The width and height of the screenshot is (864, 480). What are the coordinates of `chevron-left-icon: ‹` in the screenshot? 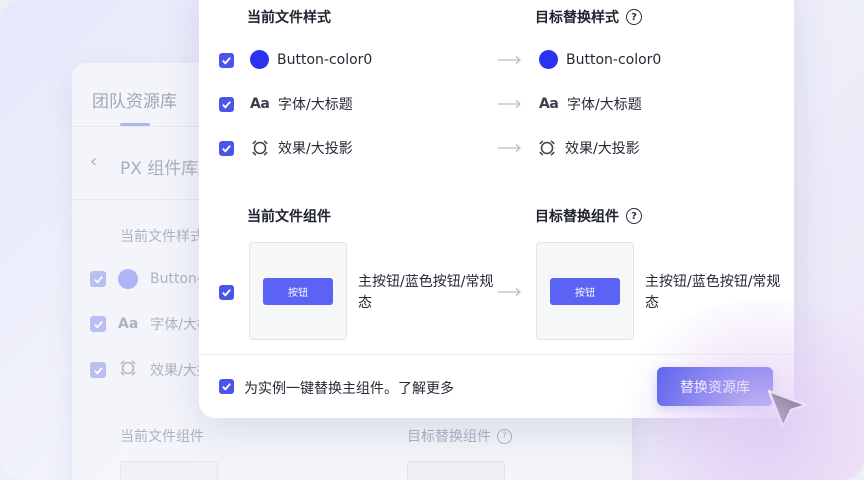 It's located at (93, 161).